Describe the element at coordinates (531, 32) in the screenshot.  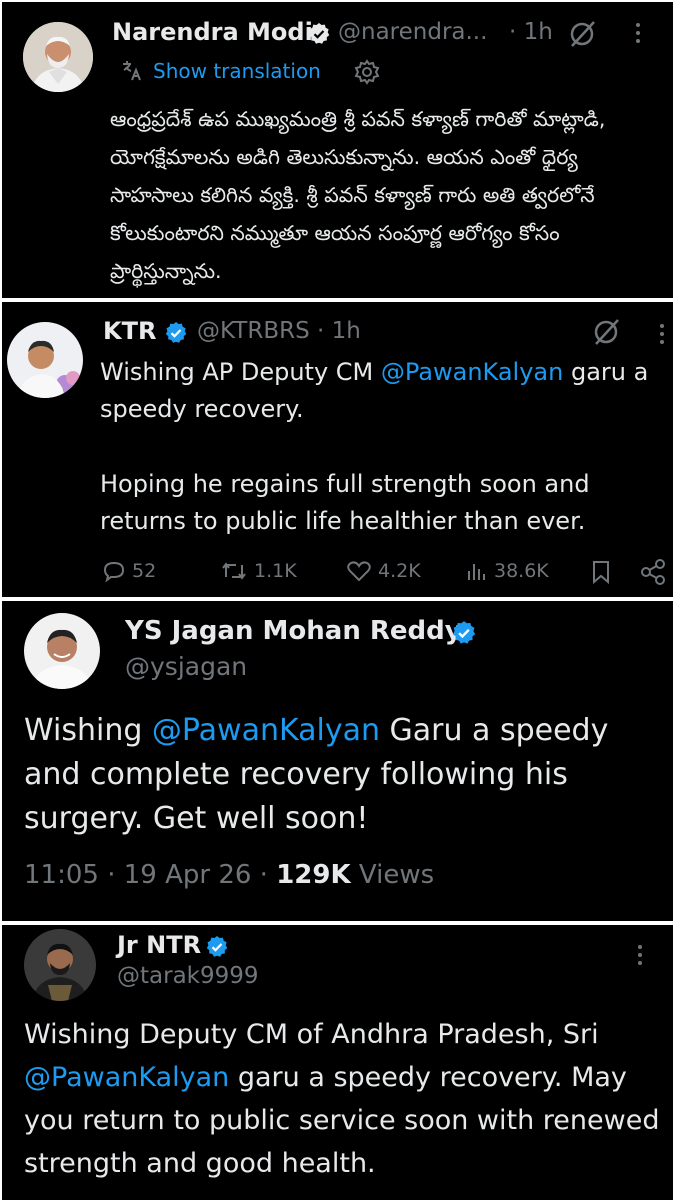
I see `tweet-time: · 1h` at that location.